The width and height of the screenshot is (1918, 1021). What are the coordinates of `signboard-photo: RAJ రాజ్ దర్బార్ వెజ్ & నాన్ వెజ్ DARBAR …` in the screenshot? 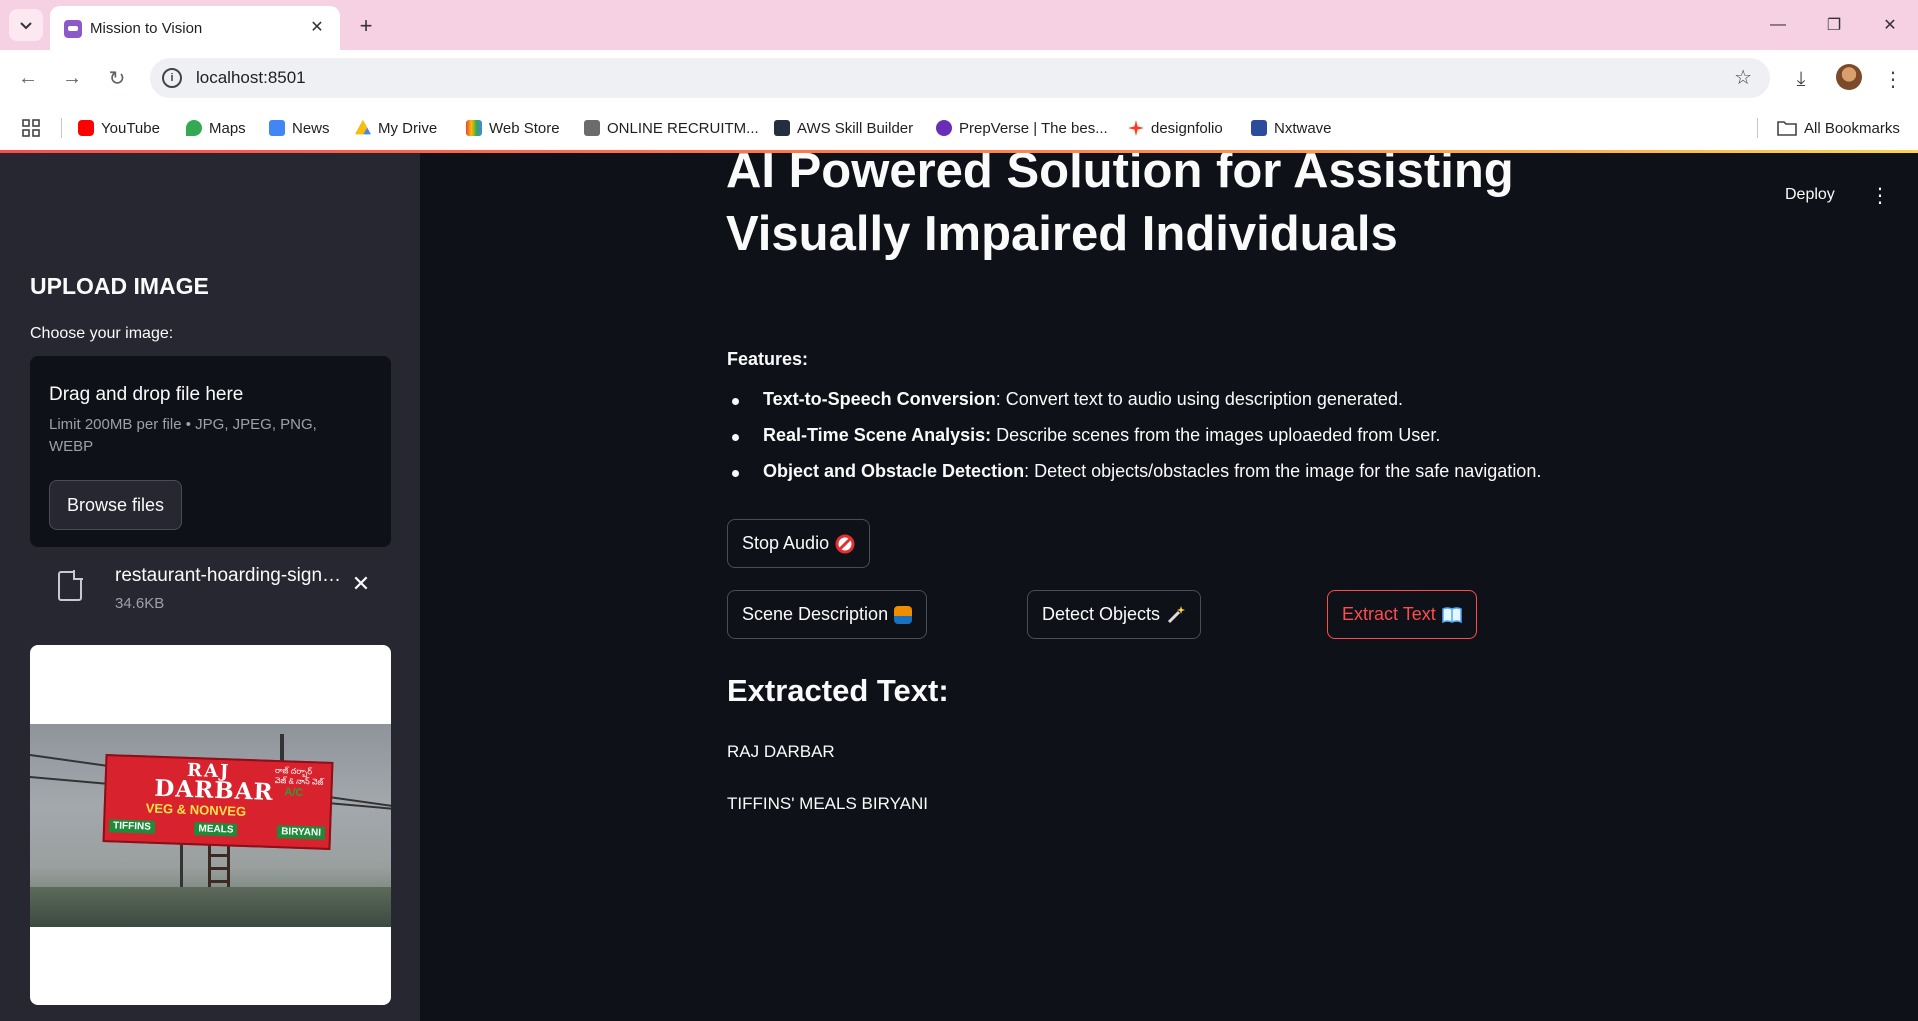 It's located at (210, 825).